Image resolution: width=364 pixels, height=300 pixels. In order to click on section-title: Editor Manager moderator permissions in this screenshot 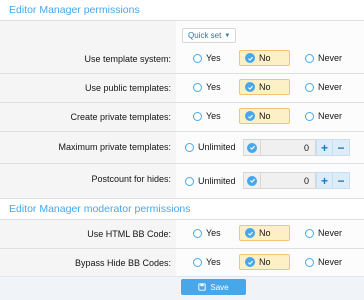, I will do `click(100, 209)`.